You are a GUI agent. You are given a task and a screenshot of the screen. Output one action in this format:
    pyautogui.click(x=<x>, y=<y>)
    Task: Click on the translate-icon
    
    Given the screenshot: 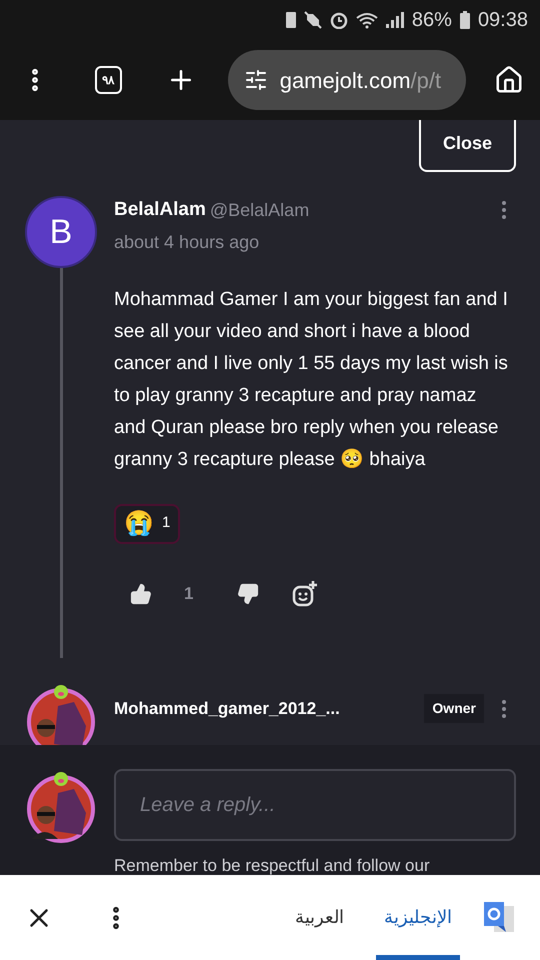 What is the action you would take?
    pyautogui.click(x=500, y=918)
    